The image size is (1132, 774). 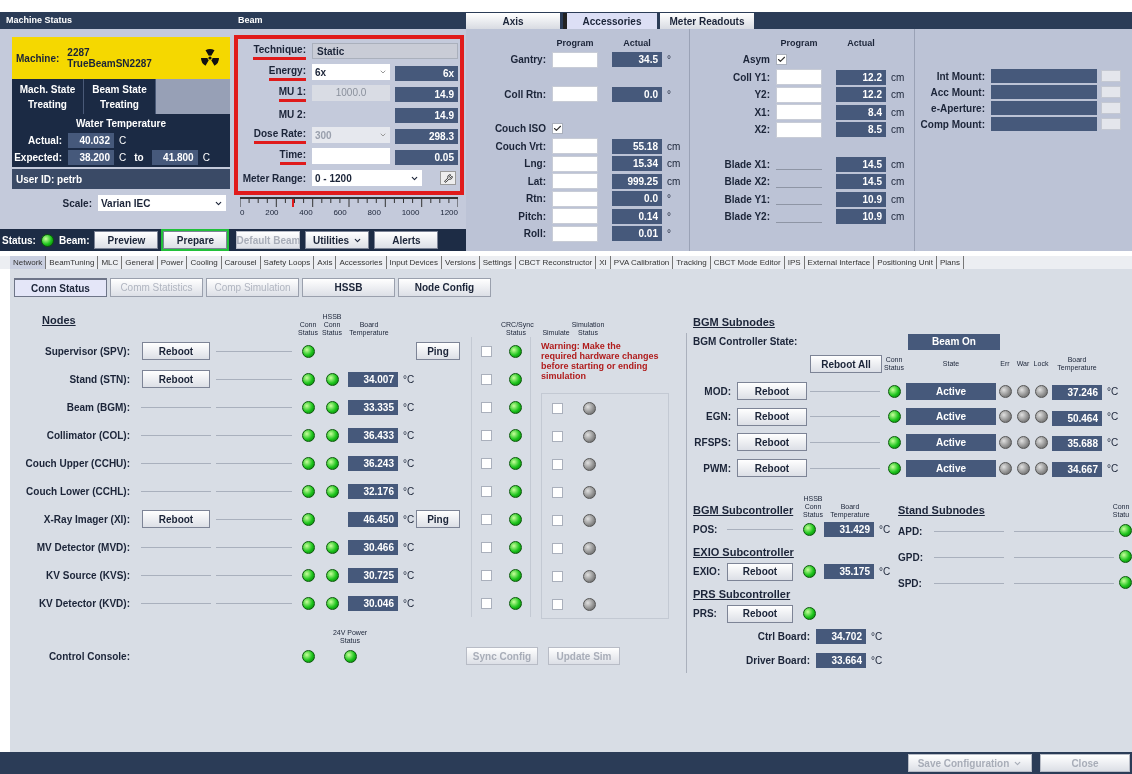 I want to click on readout: 36.243, so click(x=373, y=463).